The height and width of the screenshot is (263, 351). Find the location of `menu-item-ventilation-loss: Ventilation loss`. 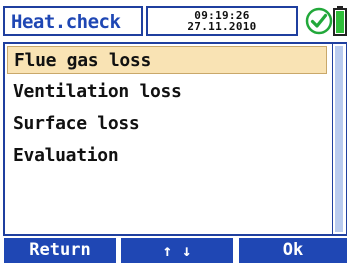

menu-item-ventilation-loss: Ventilation loss is located at coordinates (167, 92).